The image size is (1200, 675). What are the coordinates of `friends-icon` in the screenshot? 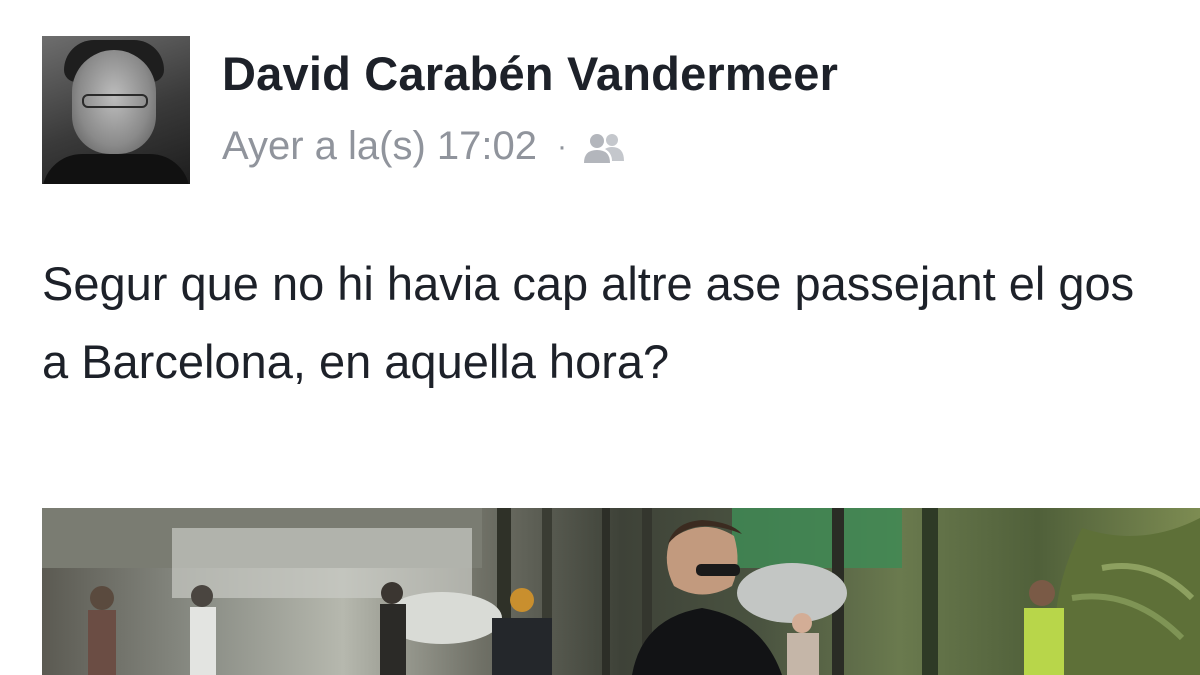 It's located at (604, 147).